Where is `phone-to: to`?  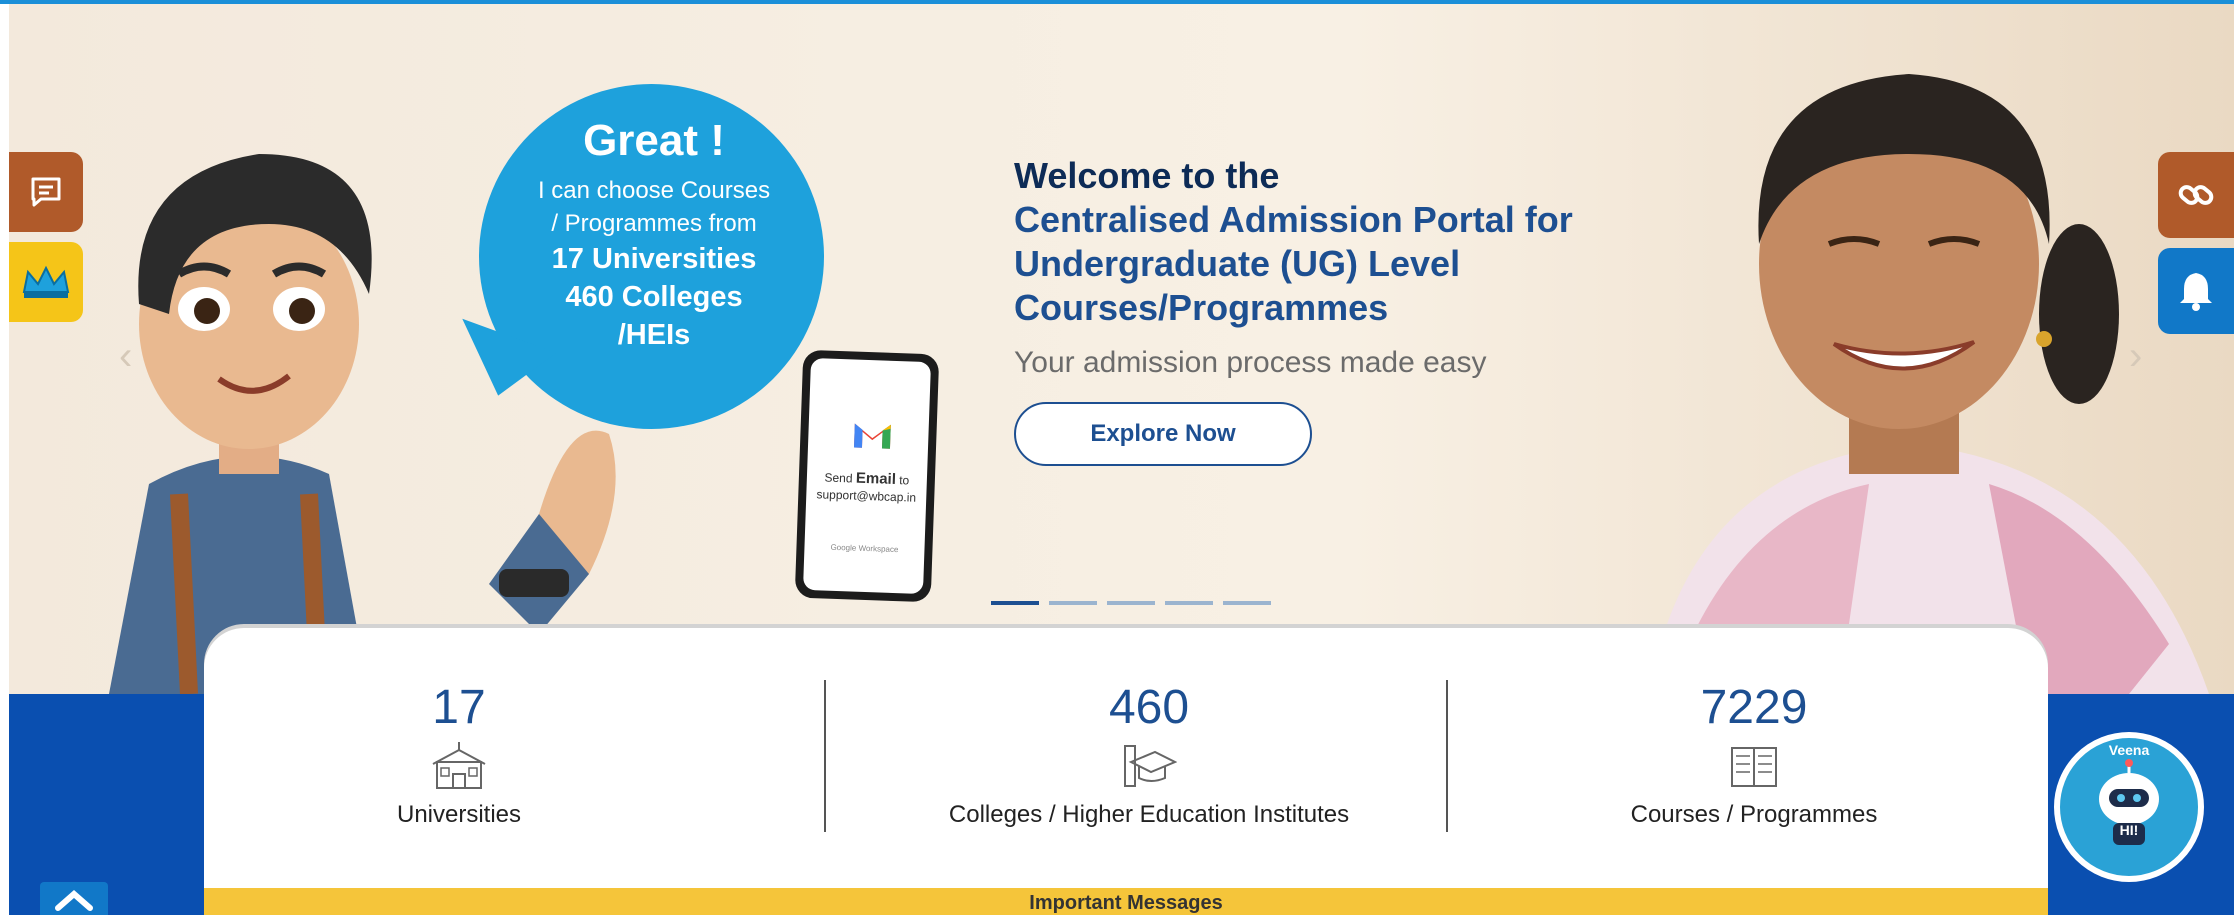 phone-to: to is located at coordinates (904, 480).